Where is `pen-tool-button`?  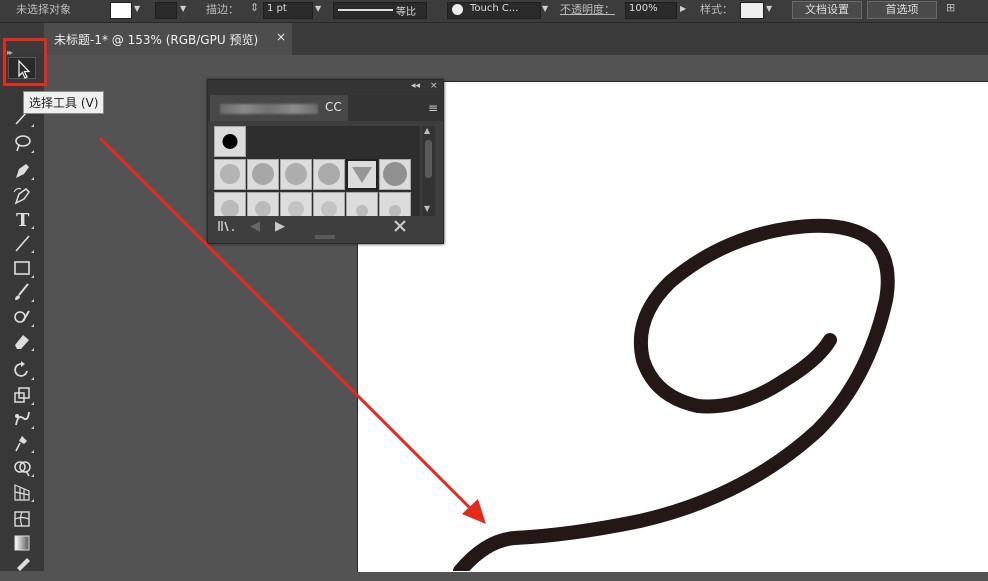
pen-tool-button is located at coordinates (22, 170).